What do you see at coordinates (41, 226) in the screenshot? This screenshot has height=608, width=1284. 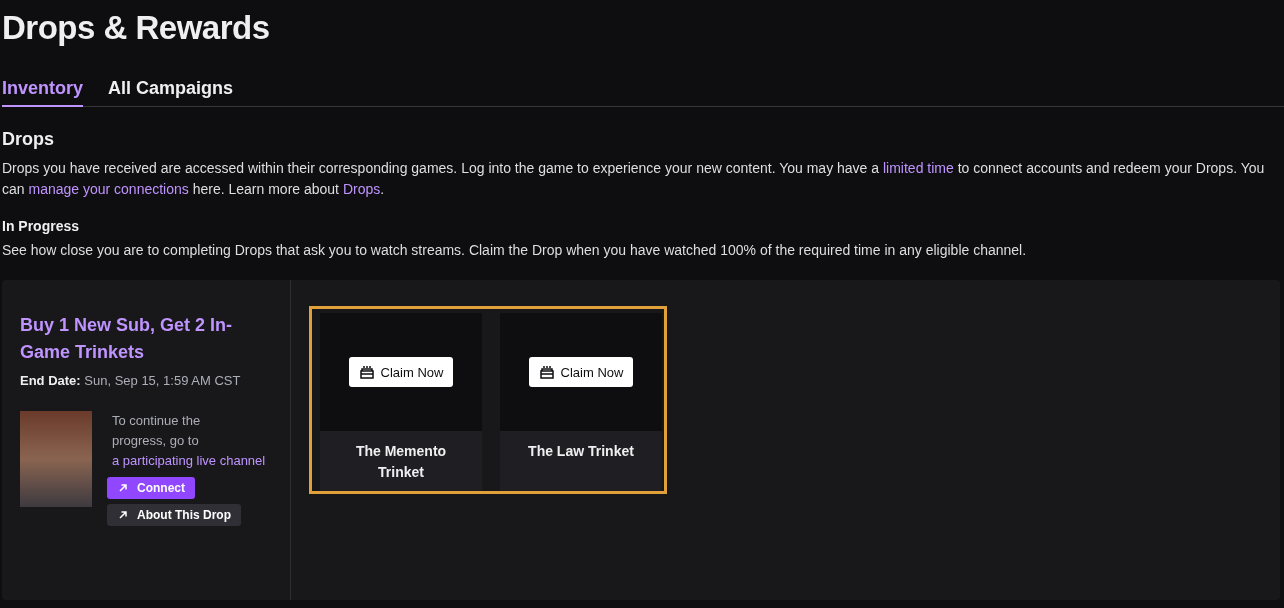 I see `subsection-heading: In Progress` at bounding box center [41, 226].